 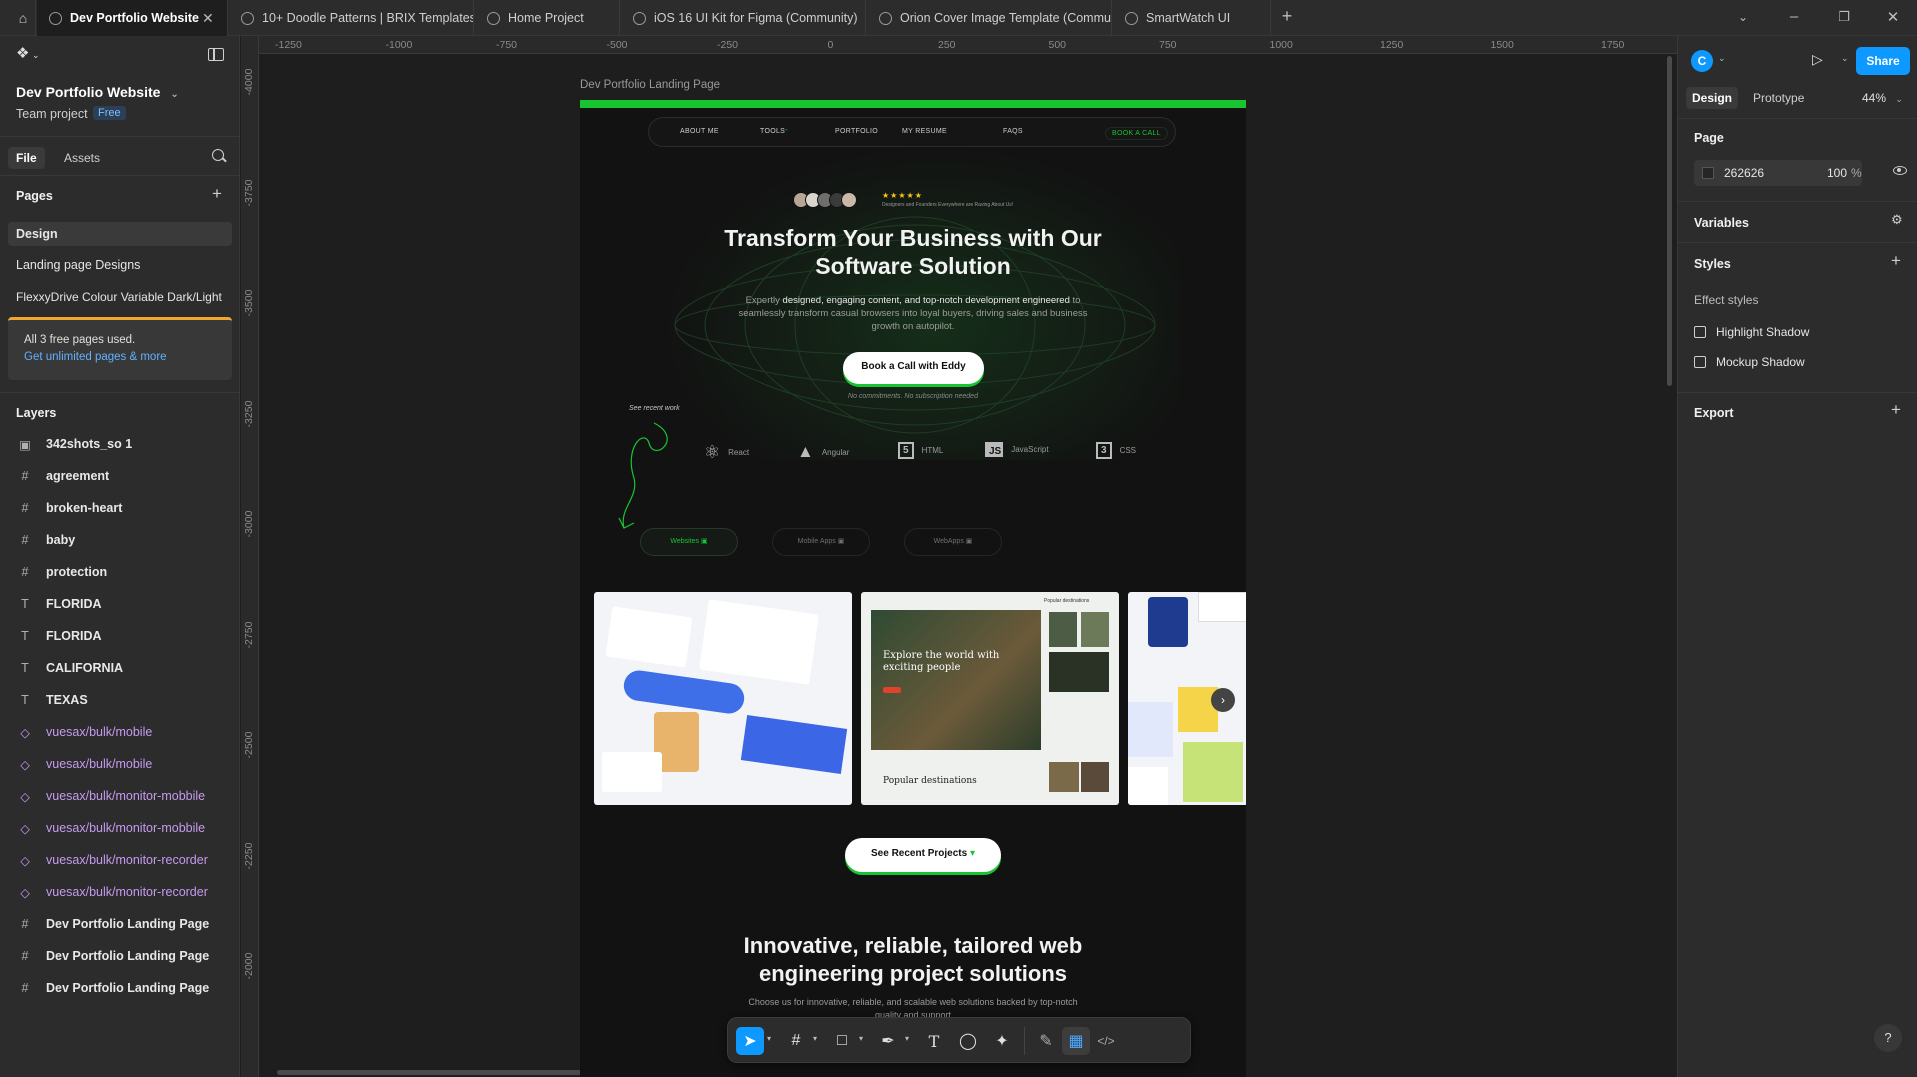 I want to click on tab-file: File, so click(x=26, y=158).